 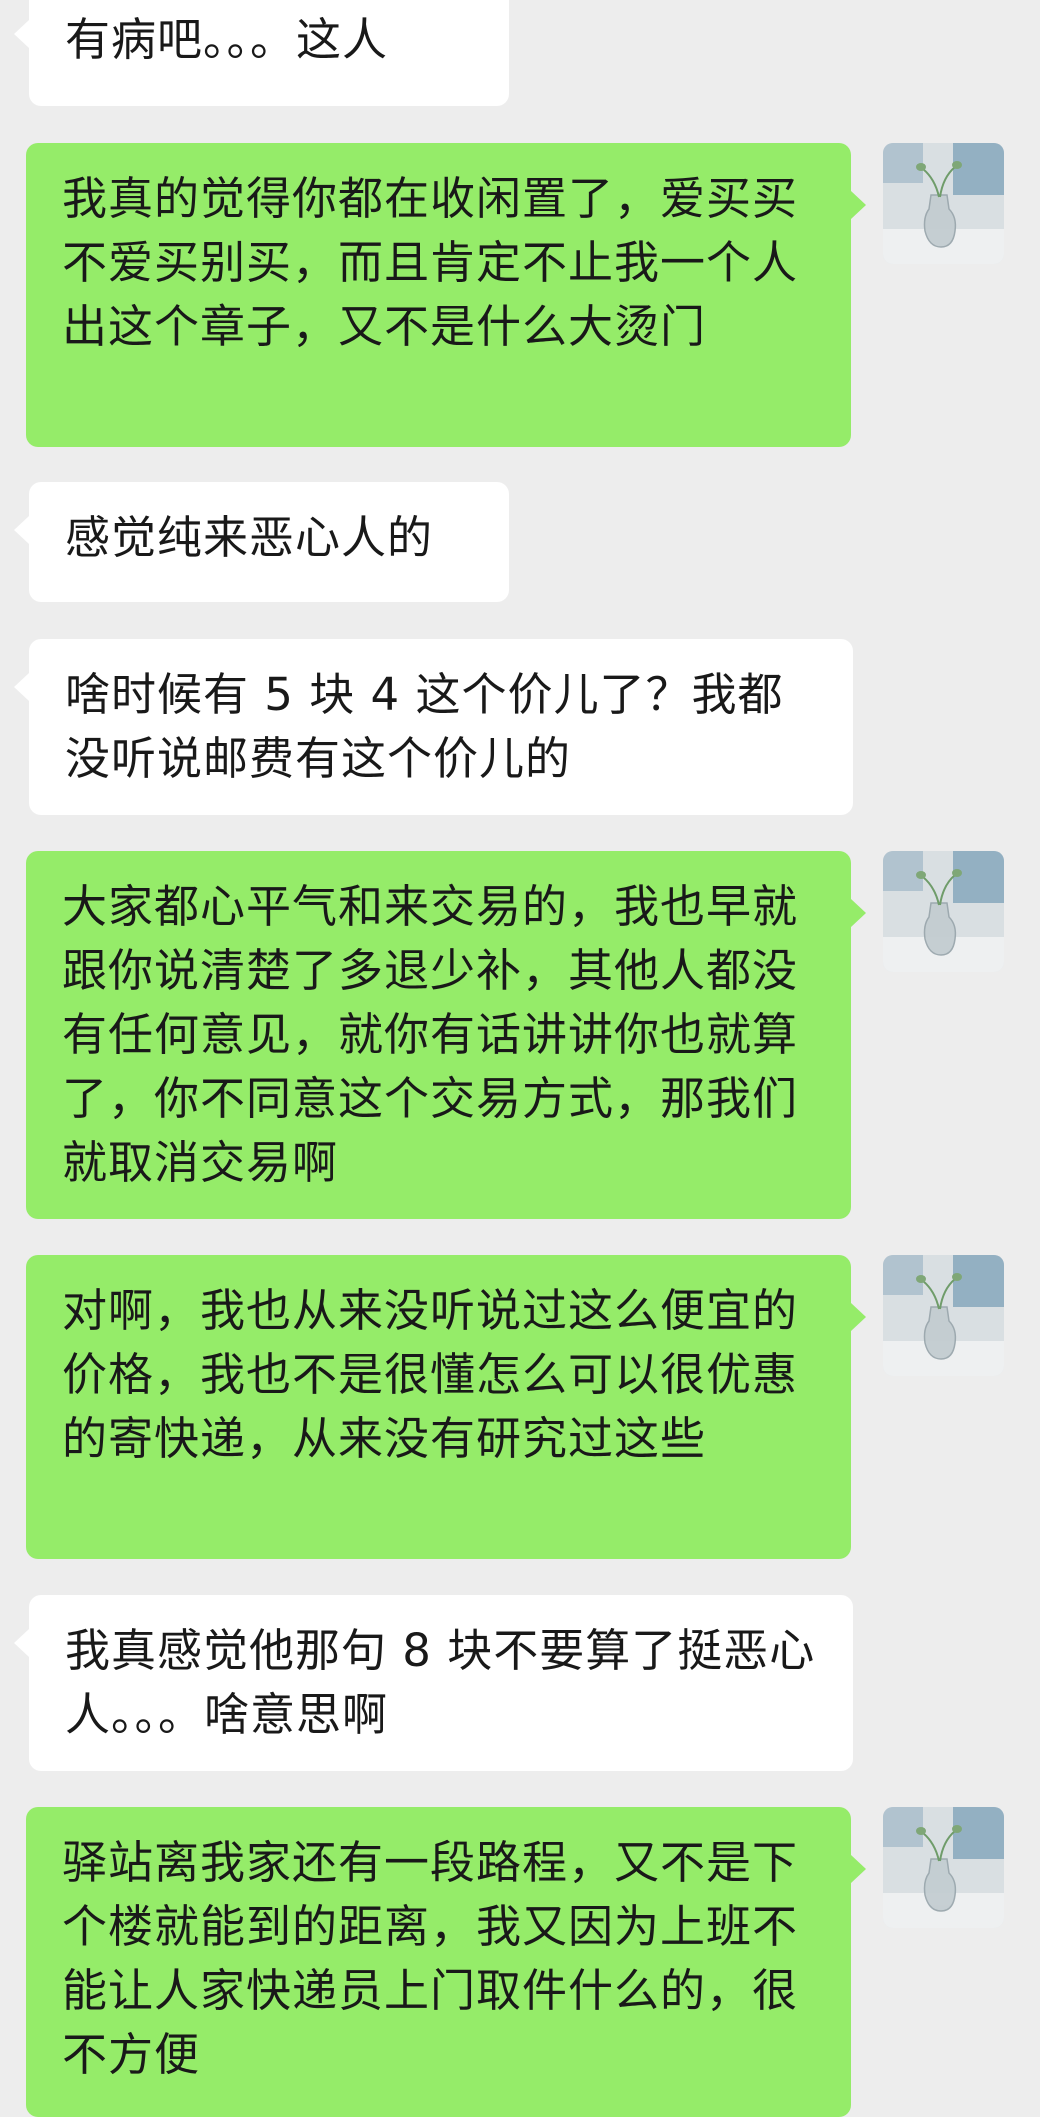 I want to click on incoming-message-bubble: 有病吧。。。这人, so click(x=261, y=53).